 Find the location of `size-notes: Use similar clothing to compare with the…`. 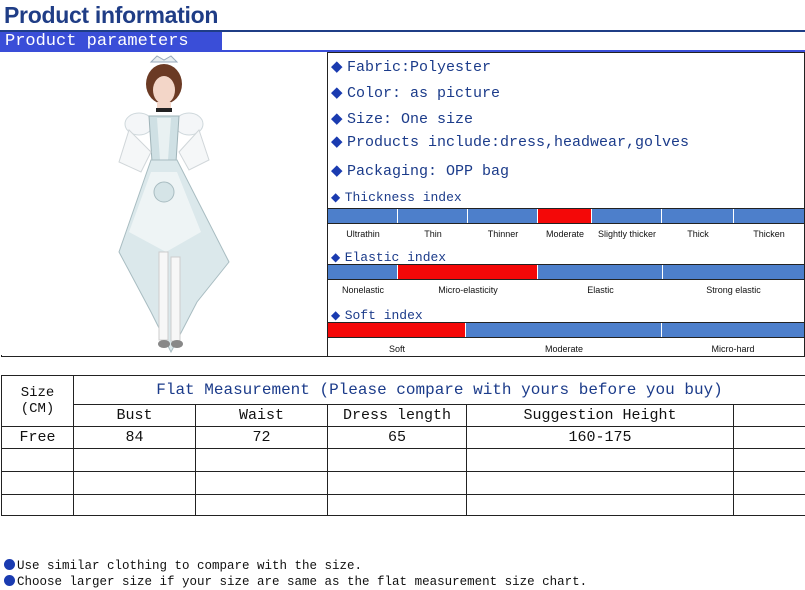

size-notes: Use similar clothing to compare with the… is located at coordinates (295, 574).